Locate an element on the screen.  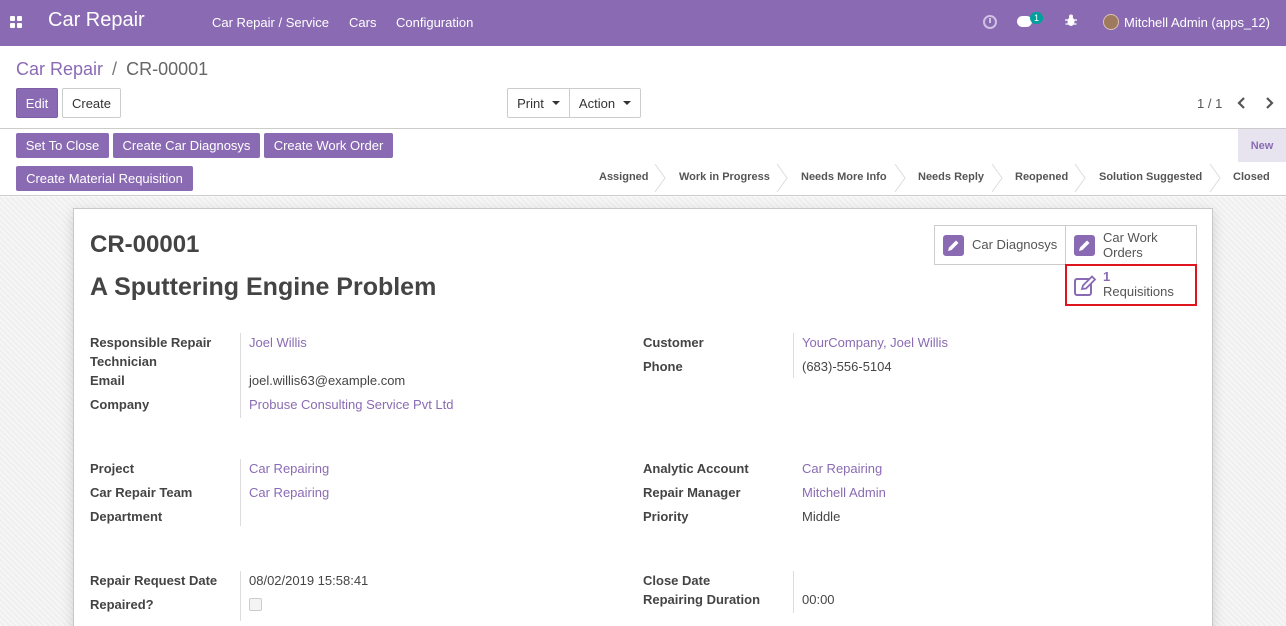
repaired-label: Repaired? is located at coordinates (122, 604).